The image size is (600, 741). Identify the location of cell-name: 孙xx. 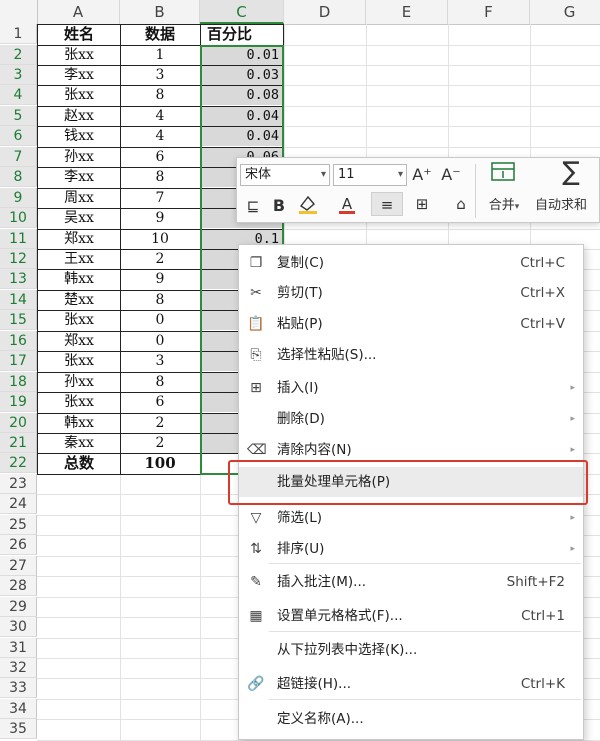
(79, 157).